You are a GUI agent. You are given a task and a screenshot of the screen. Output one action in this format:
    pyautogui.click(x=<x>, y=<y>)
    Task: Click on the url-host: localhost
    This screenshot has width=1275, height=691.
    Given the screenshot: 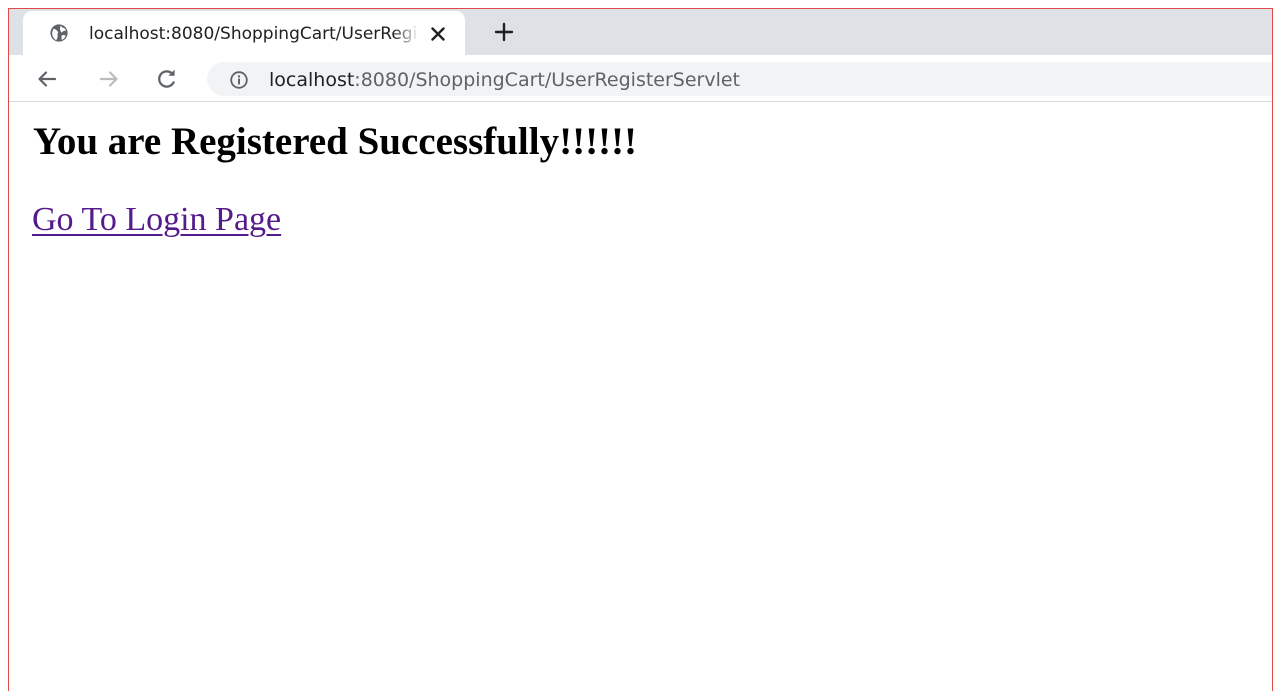 What is the action you would take?
    pyautogui.click(x=312, y=80)
    